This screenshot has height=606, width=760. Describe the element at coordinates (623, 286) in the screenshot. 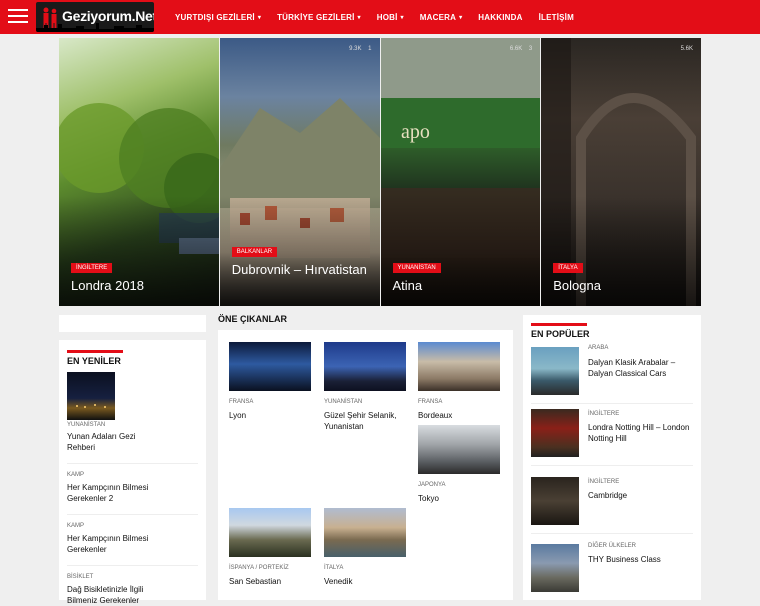

I see `hero-title: Bologna` at that location.